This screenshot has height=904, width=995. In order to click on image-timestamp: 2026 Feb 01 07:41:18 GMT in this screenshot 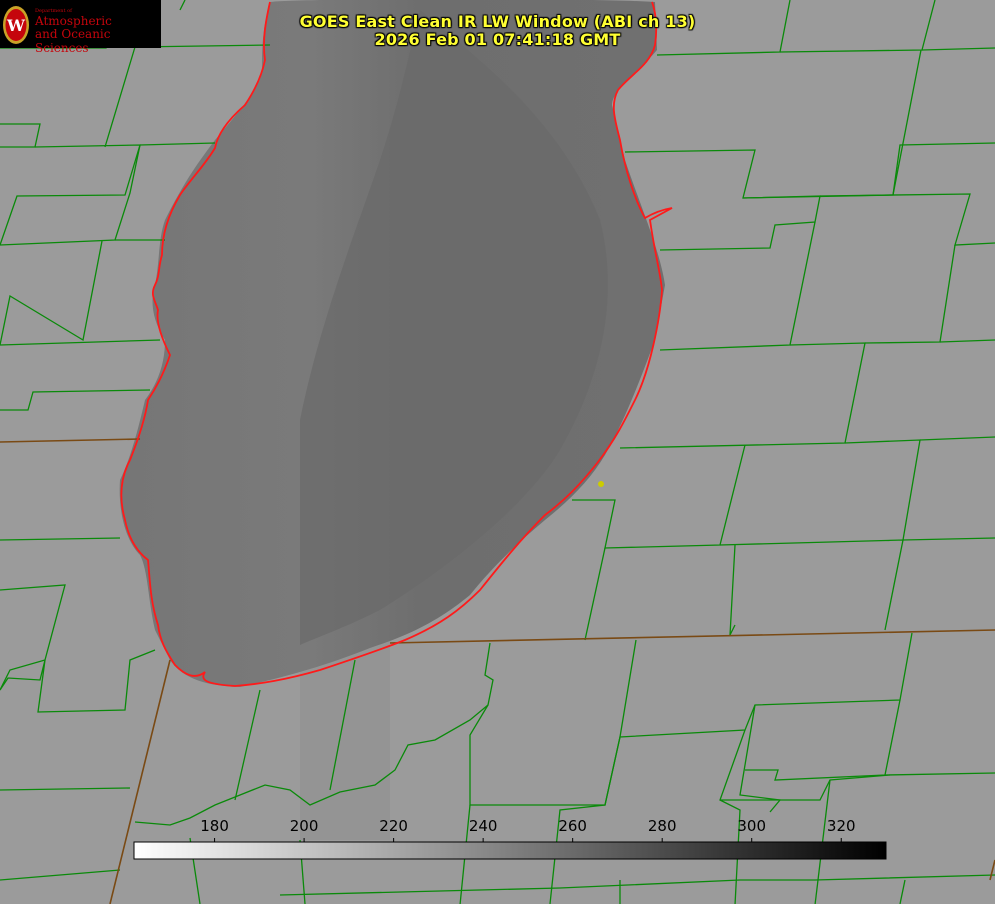, I will do `click(497, 39)`.